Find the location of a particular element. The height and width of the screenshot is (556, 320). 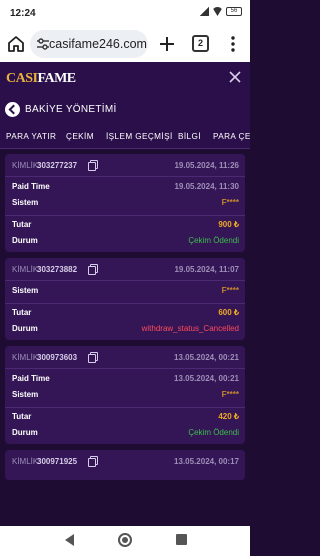

transaction-id: 303277237 is located at coordinates (57, 165).